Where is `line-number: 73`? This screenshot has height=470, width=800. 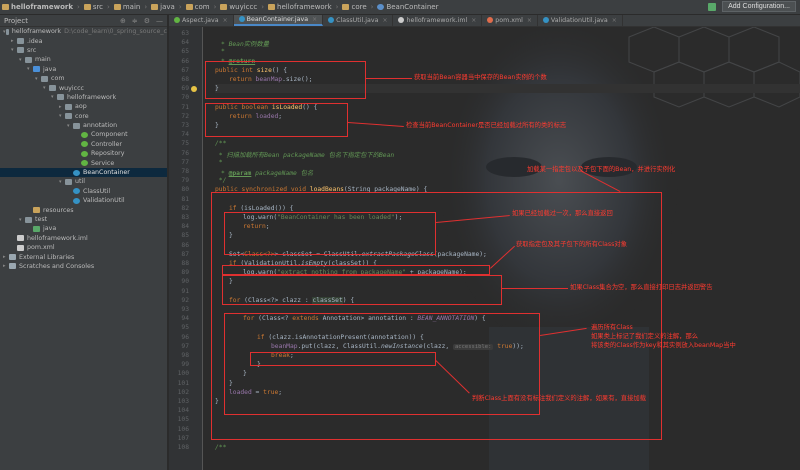 line-number: 73 is located at coordinates (185, 125).